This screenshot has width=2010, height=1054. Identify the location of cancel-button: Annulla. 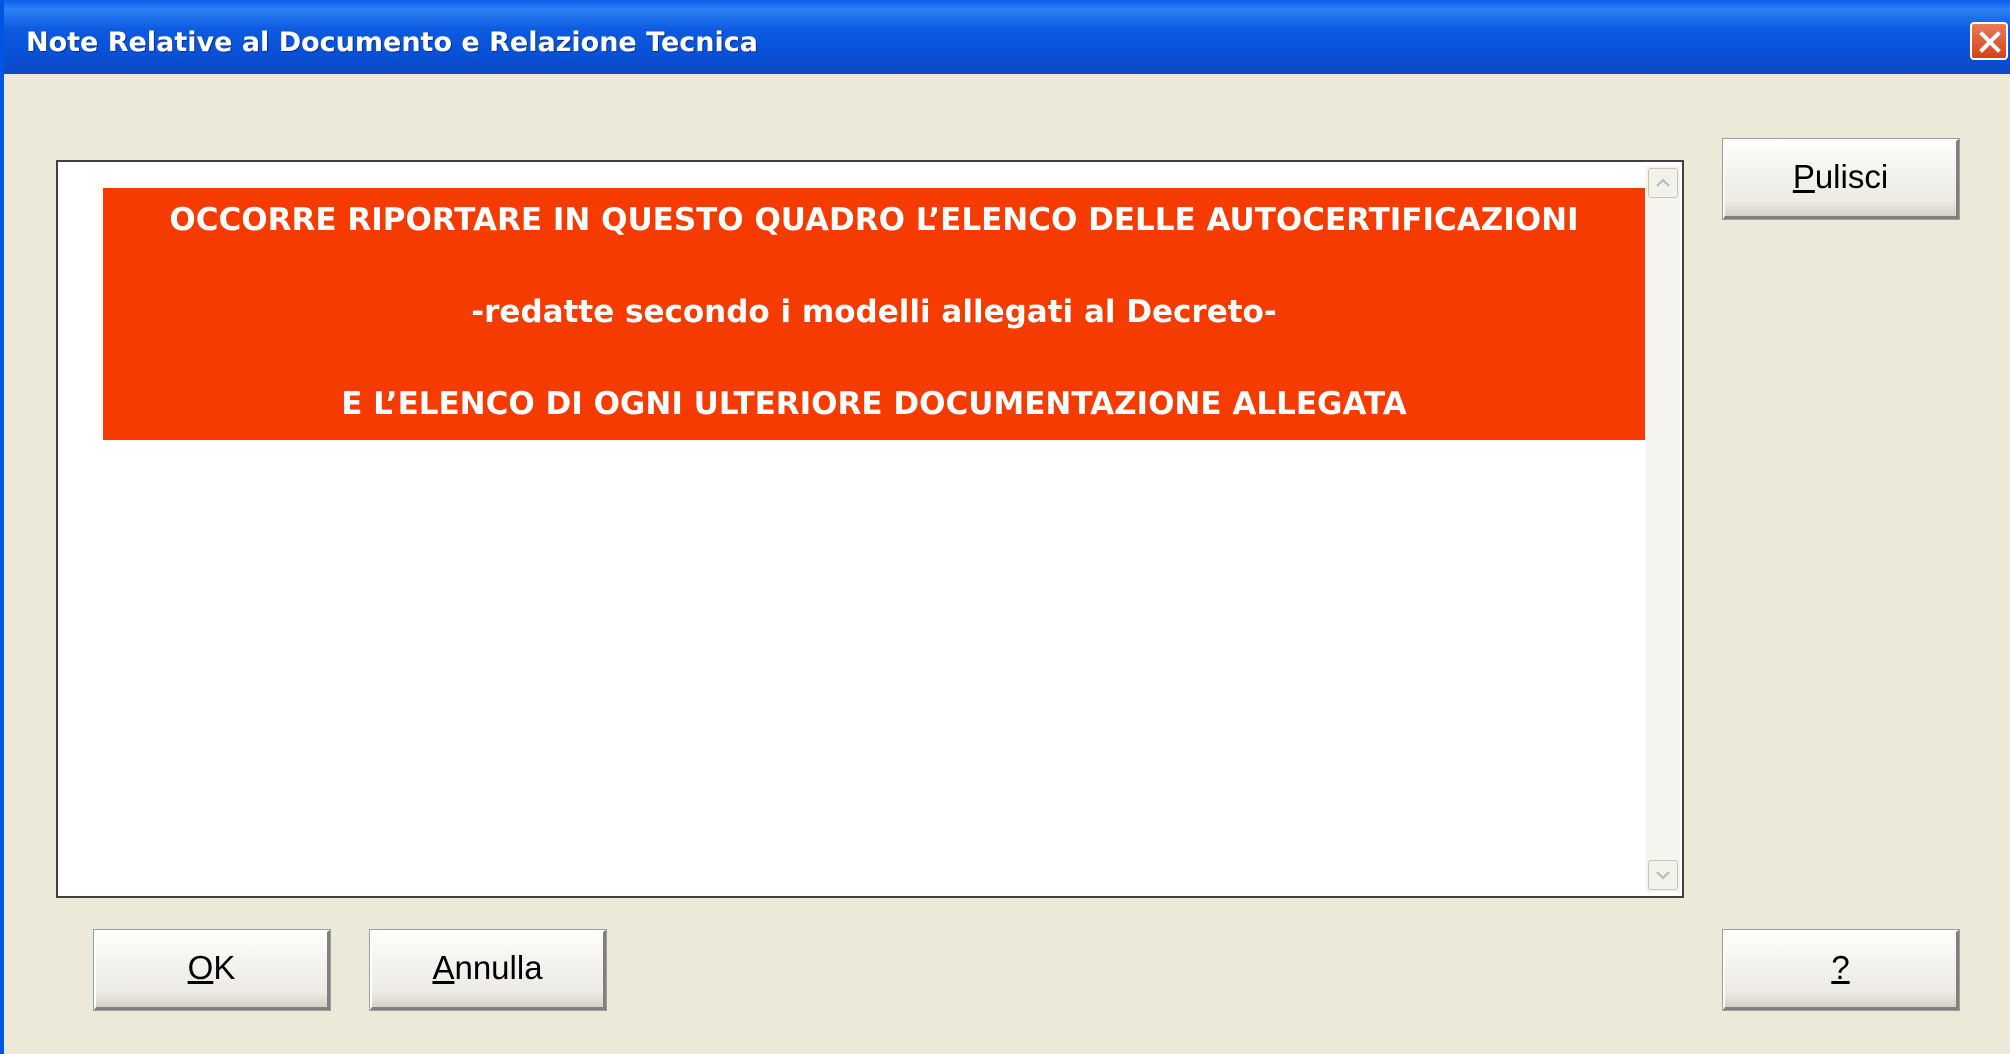
(488, 970).